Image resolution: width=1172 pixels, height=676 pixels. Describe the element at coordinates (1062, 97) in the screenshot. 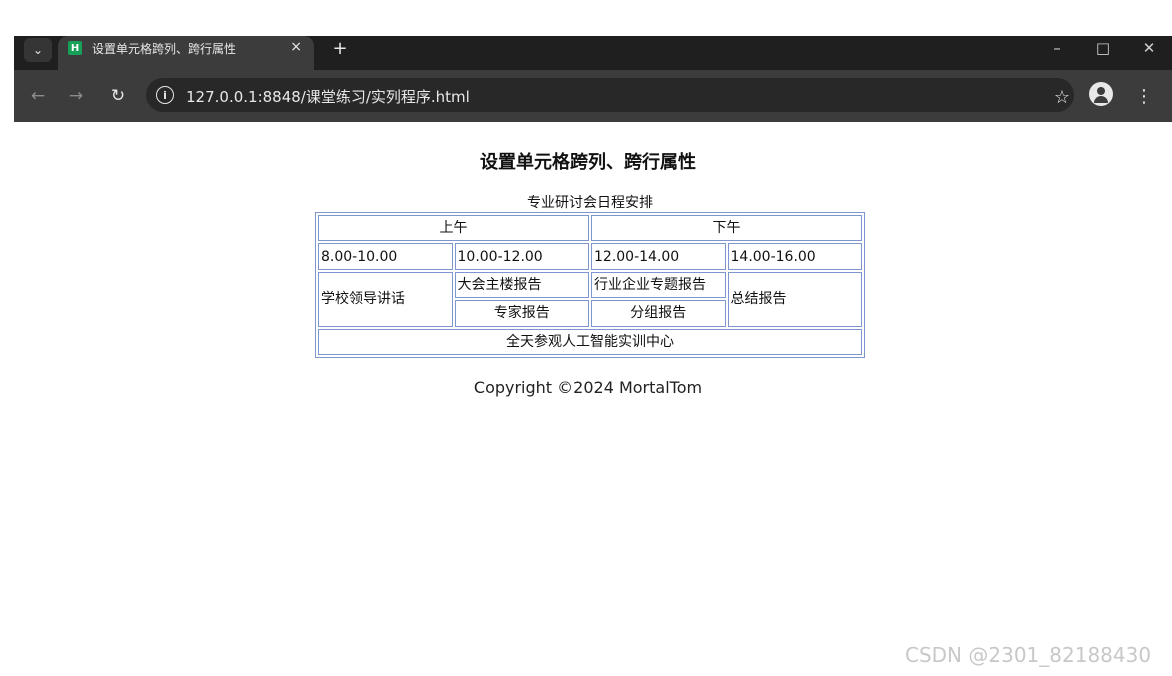

I see `bookmark-star-icon: ☆` at that location.